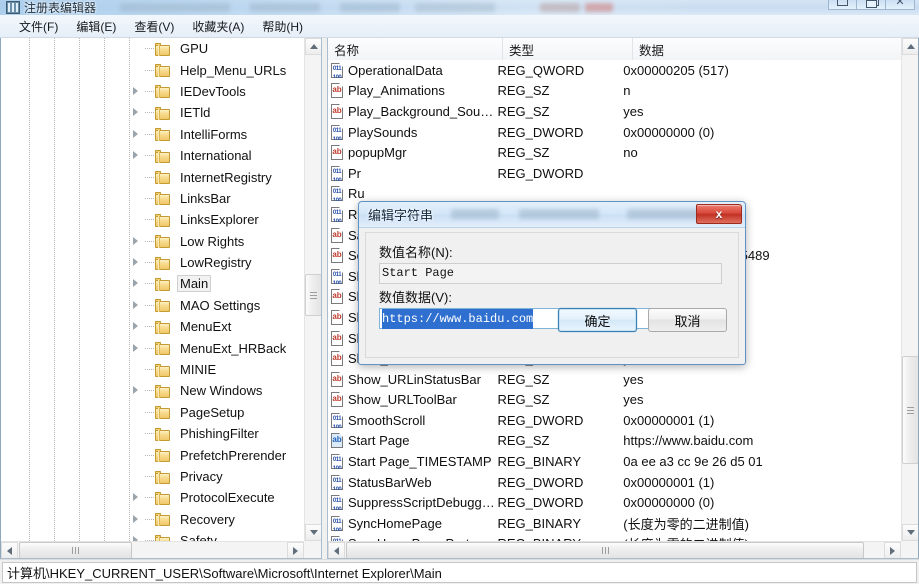 The height and width of the screenshot is (584, 919). I want to click on value-name-cell: ab Start Page, so click(412, 441).